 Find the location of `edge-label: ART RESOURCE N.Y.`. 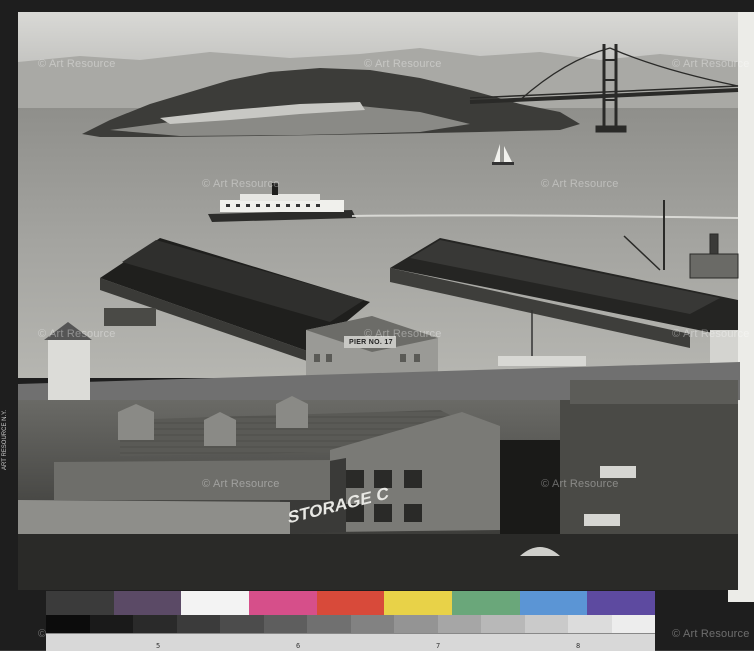

edge-label: ART RESOURCE N.Y. is located at coordinates (5, 439).